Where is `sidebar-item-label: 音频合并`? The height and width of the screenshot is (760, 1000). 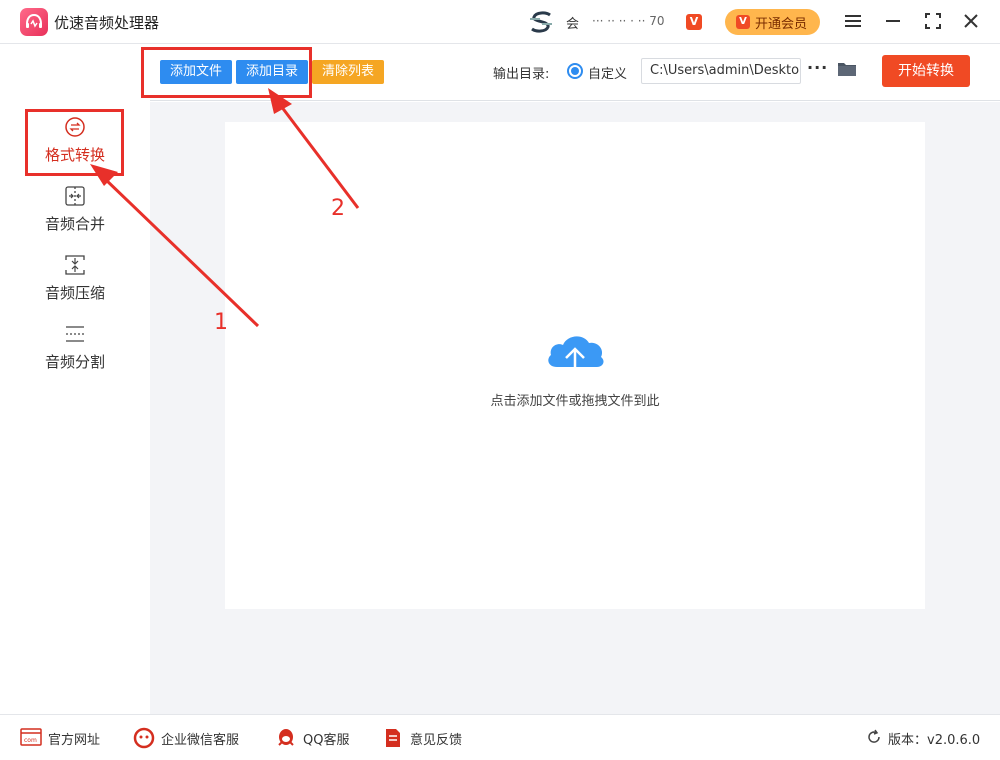 sidebar-item-label: 音频合并 is located at coordinates (74, 224).